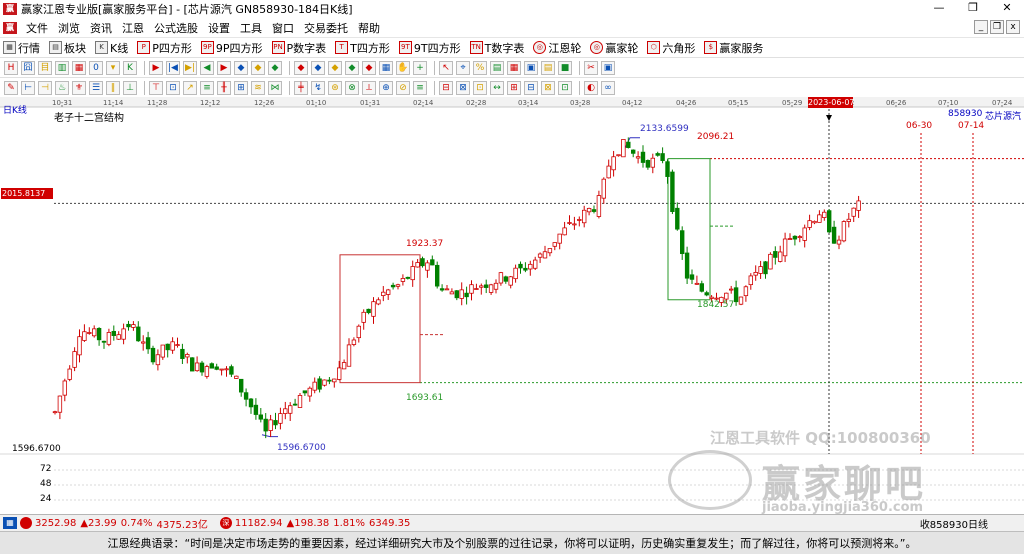 The width and height of the screenshot is (1024, 554). Describe the element at coordinates (173, 87) in the screenshot. I see `toolbar3-tool-9-icon: ⊡` at that location.